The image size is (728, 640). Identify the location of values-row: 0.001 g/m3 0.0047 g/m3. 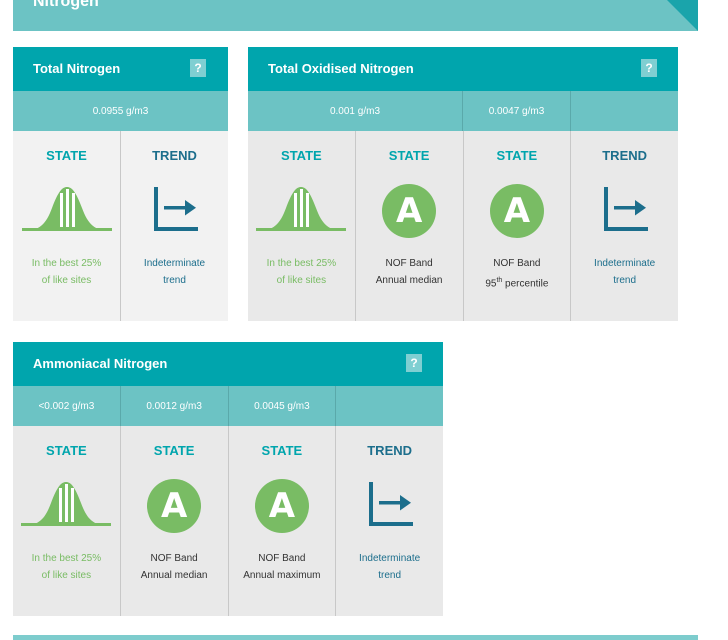
(463, 111).